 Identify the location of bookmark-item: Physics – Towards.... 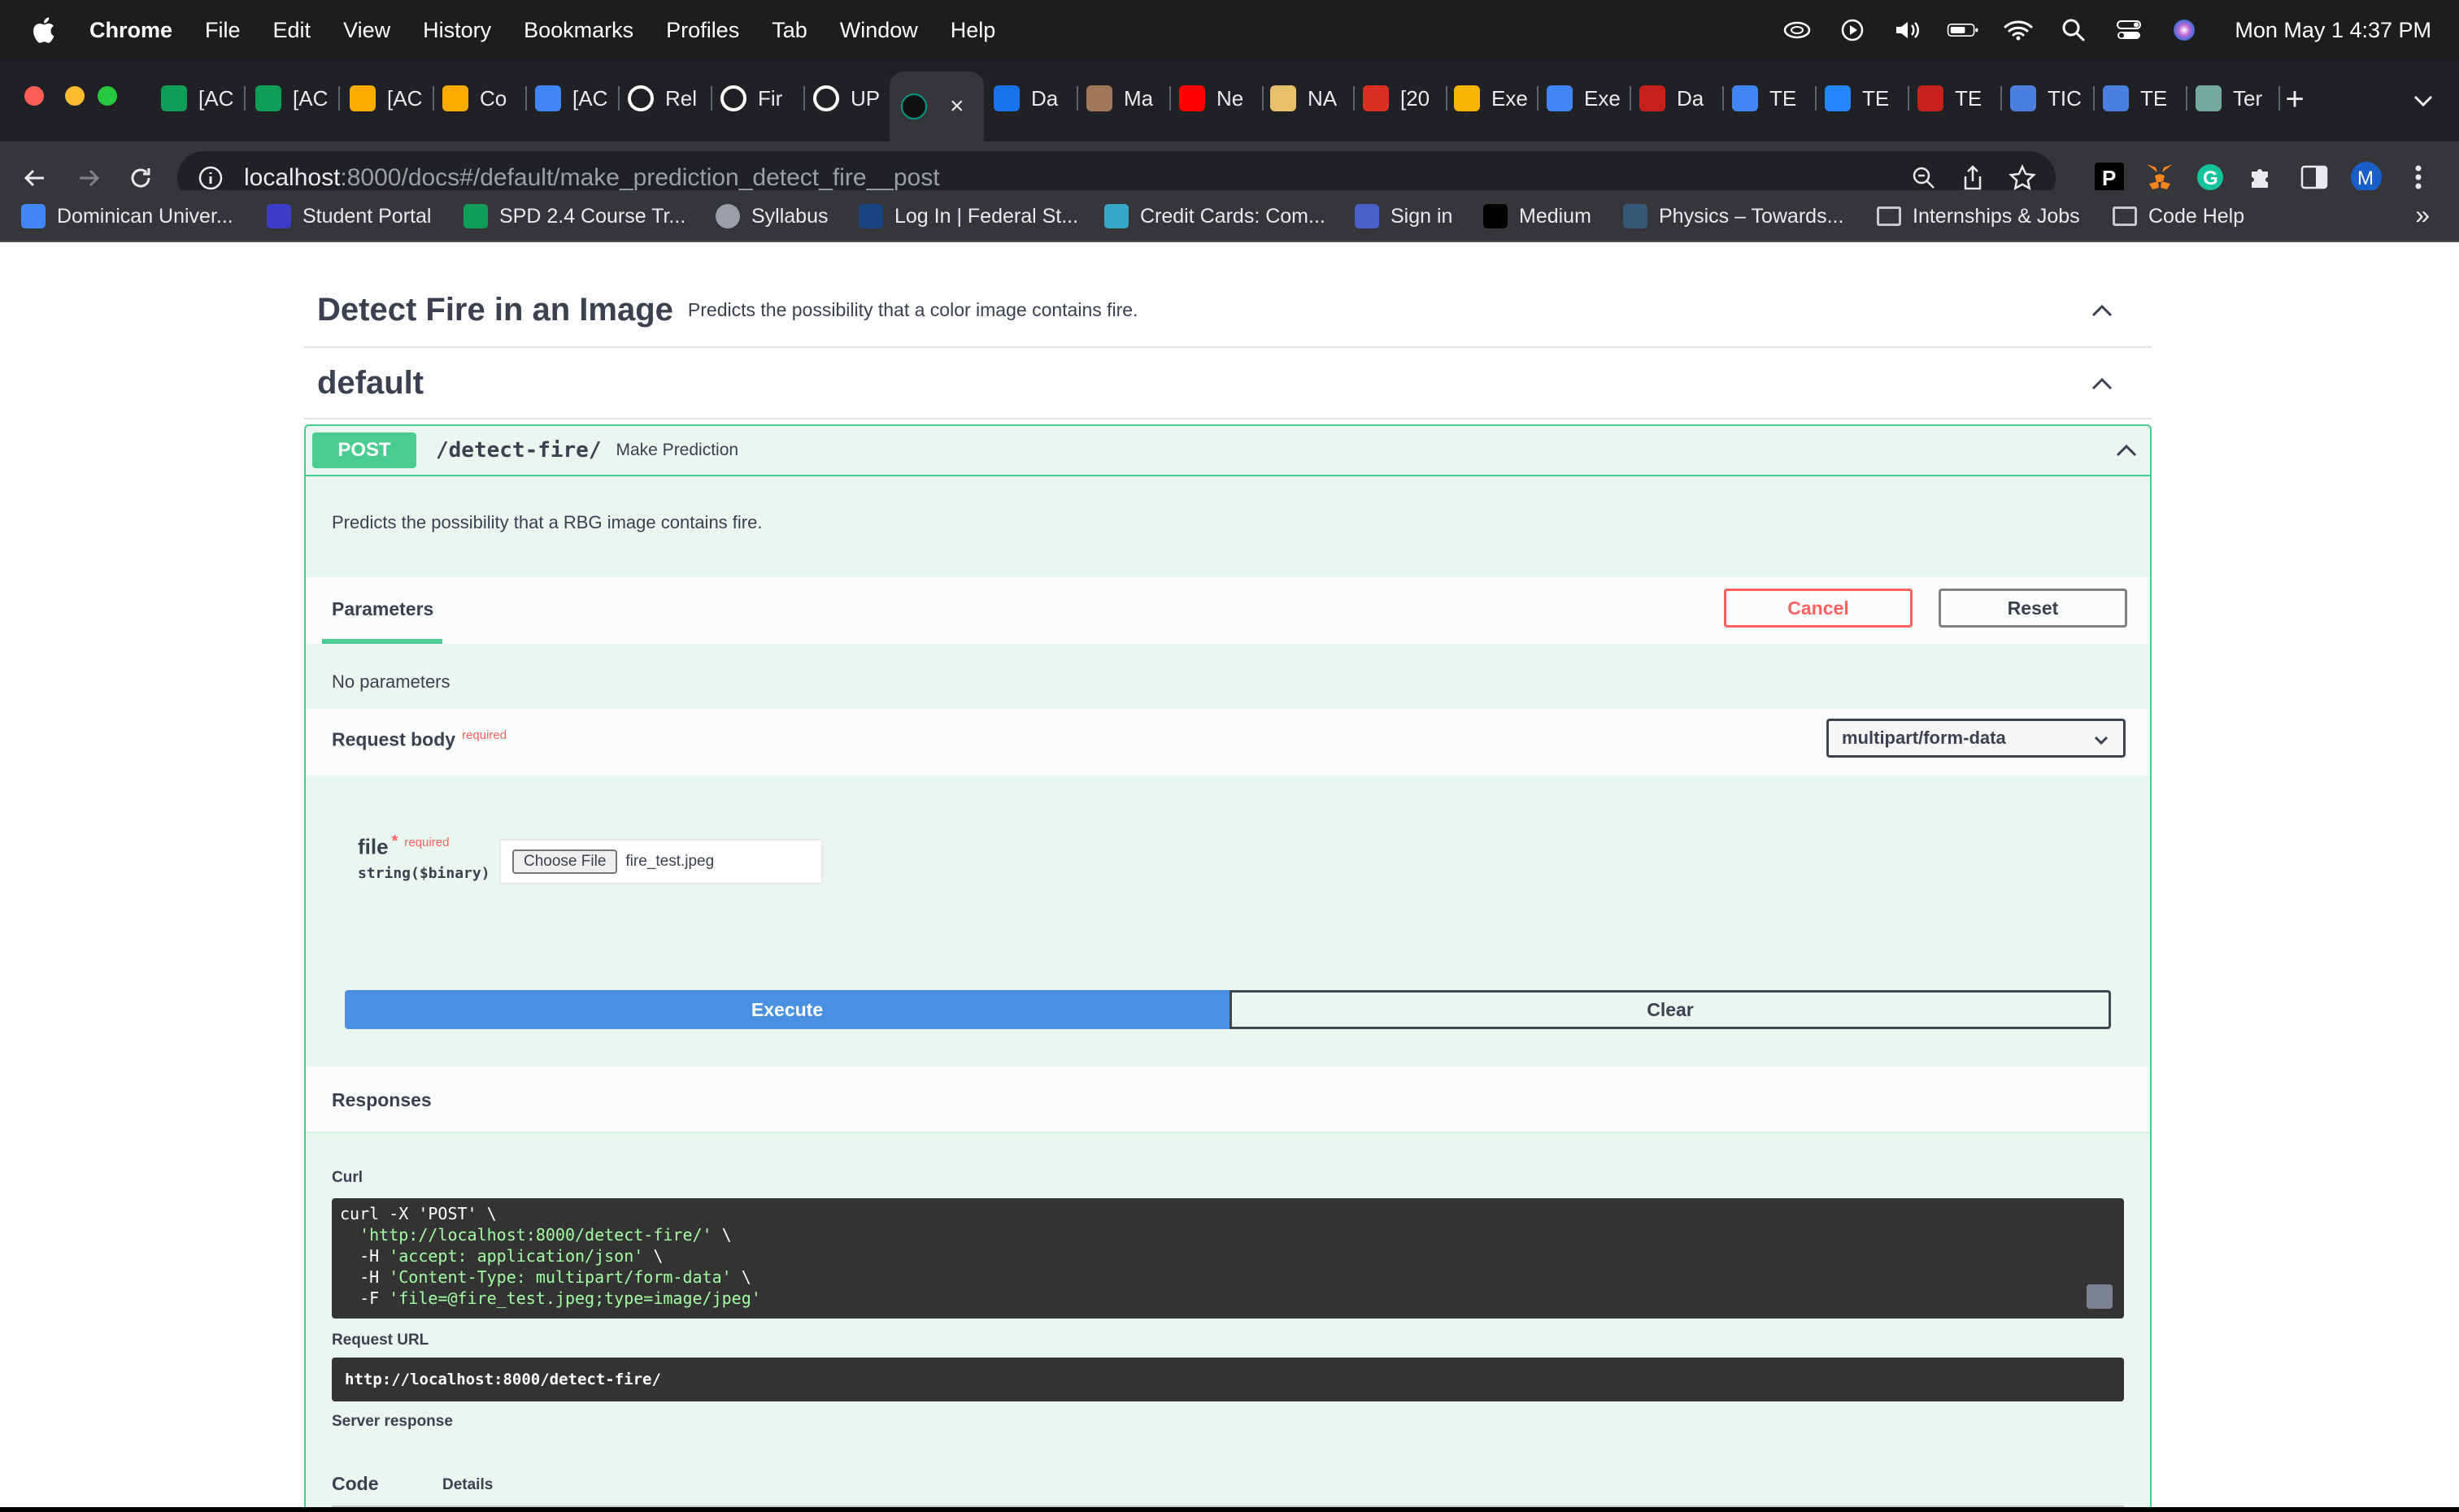
(1733, 217).